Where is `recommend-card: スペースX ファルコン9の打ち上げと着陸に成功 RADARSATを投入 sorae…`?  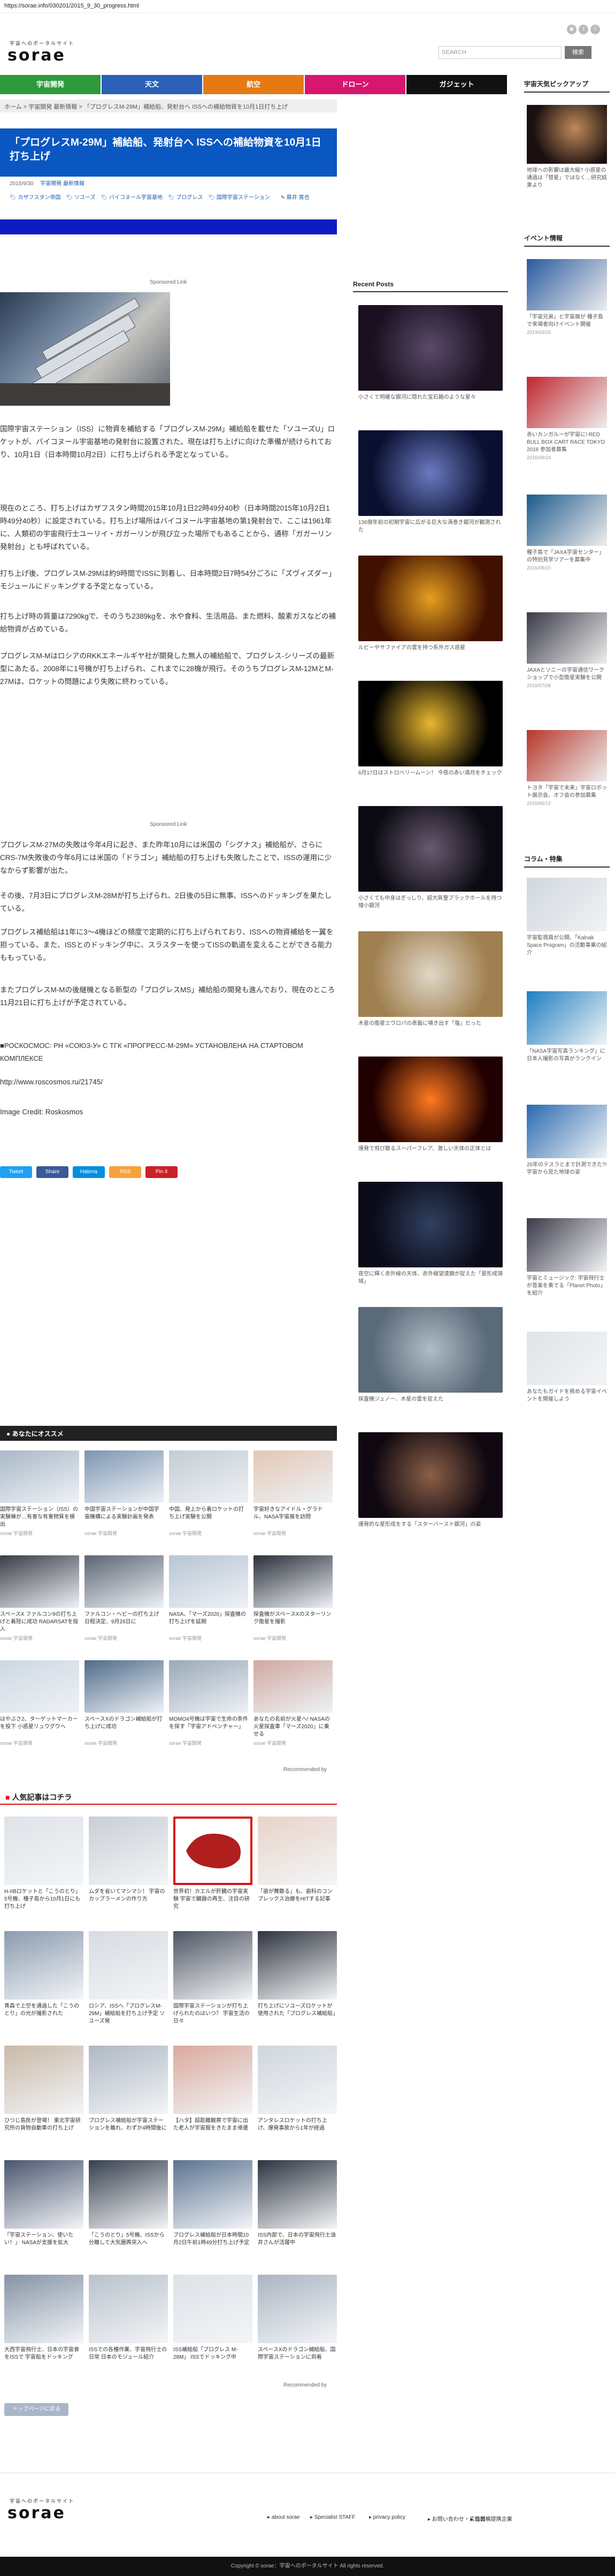 recommend-card: スペースX ファルコン9の打ち上げと着陸に成功 RADARSATを投入 sorae… is located at coordinates (39, 1598).